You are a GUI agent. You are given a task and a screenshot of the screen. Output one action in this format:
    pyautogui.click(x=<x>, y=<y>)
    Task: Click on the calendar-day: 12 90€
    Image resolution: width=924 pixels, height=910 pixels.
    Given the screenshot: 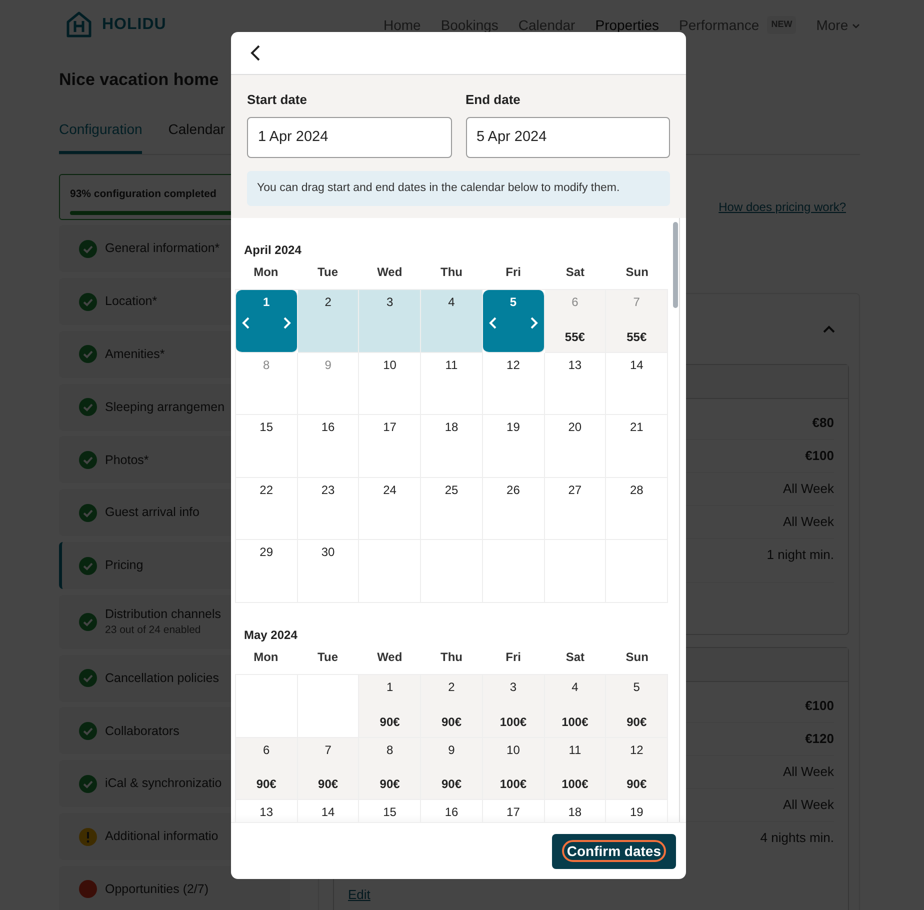 What is the action you would take?
    pyautogui.click(x=637, y=769)
    